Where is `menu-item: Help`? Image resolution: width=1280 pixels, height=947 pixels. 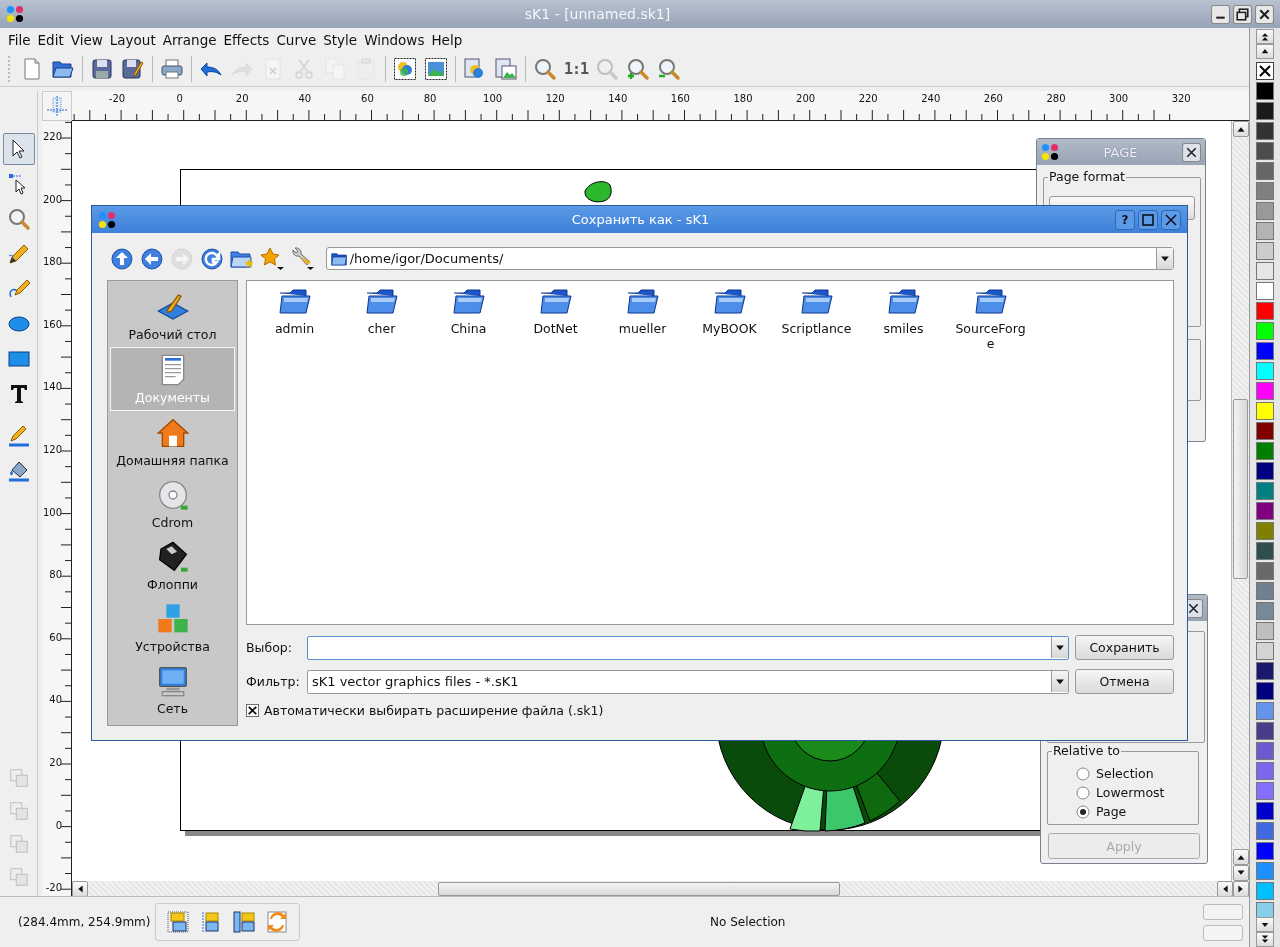
menu-item: Help is located at coordinates (447, 40).